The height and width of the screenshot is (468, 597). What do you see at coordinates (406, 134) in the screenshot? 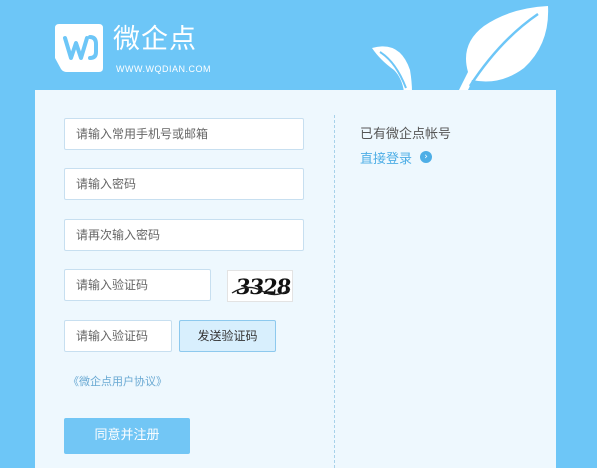
I see `have-account-text: 已有微企点帐号` at bounding box center [406, 134].